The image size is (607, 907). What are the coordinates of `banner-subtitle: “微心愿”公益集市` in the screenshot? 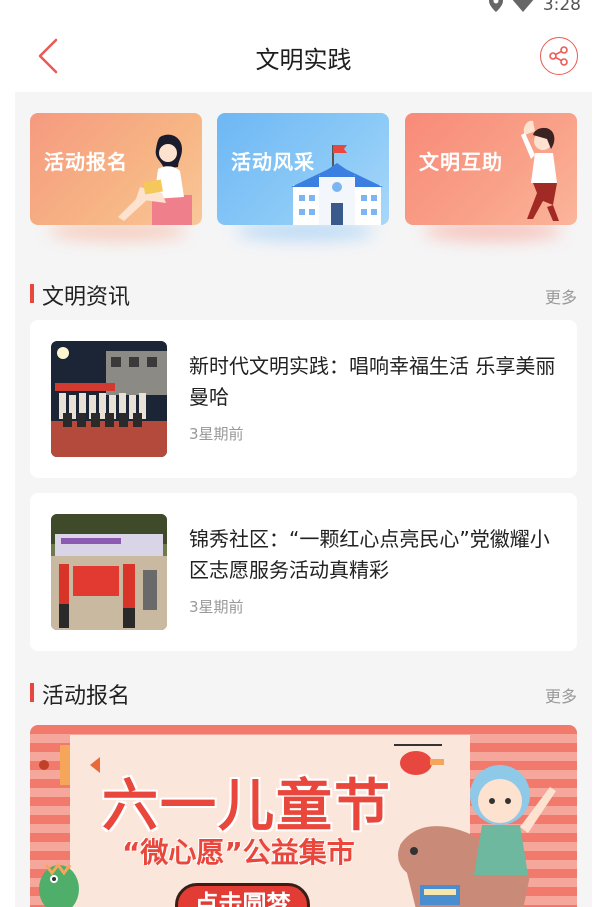 It's located at (238, 852).